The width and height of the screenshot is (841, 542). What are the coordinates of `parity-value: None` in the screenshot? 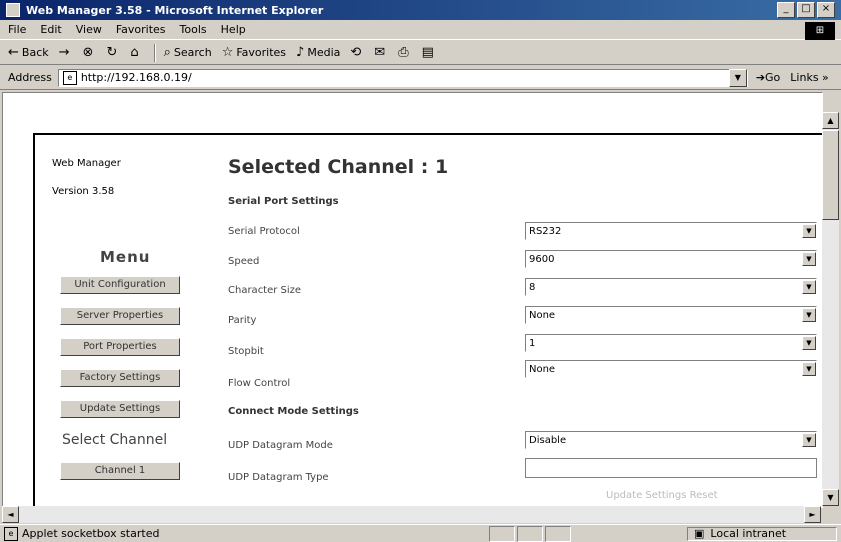 It's located at (542, 315).